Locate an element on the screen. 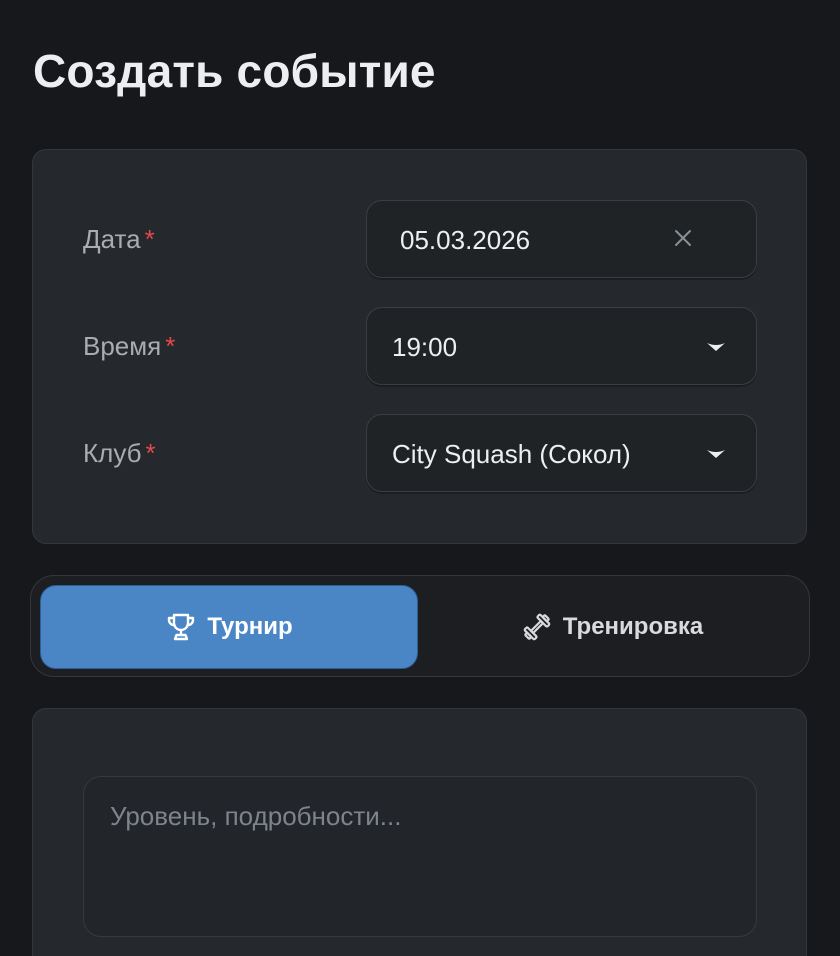  club-value: City Squash (Сокол) is located at coordinates (511, 454).